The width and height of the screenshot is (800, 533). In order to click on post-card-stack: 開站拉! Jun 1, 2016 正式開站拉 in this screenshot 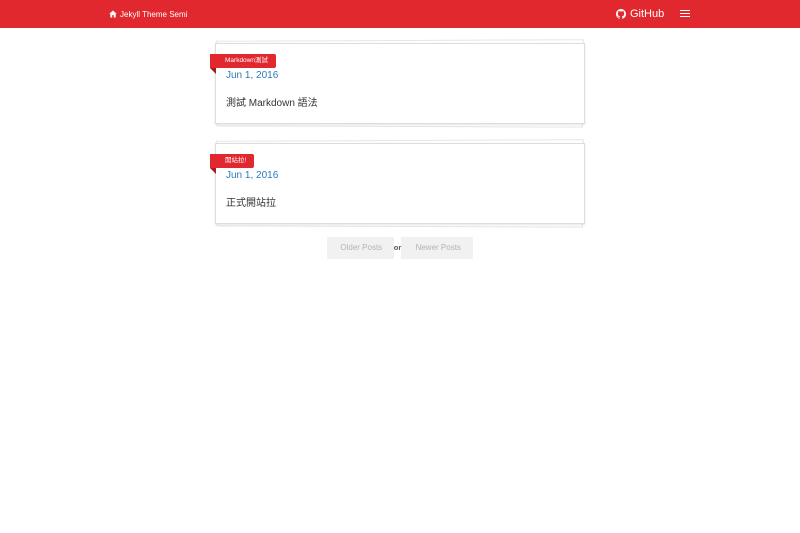, I will do `click(397, 183)`.